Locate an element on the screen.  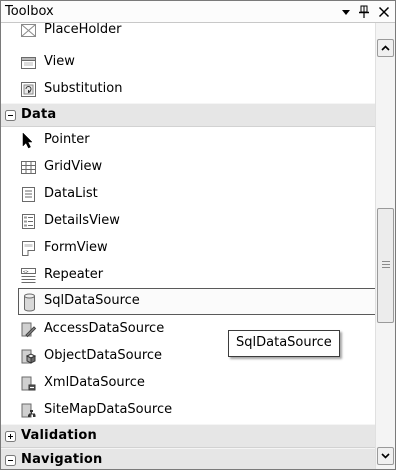
toolbox-item-placeholder: PlaceHolder is located at coordinates (188, 33).